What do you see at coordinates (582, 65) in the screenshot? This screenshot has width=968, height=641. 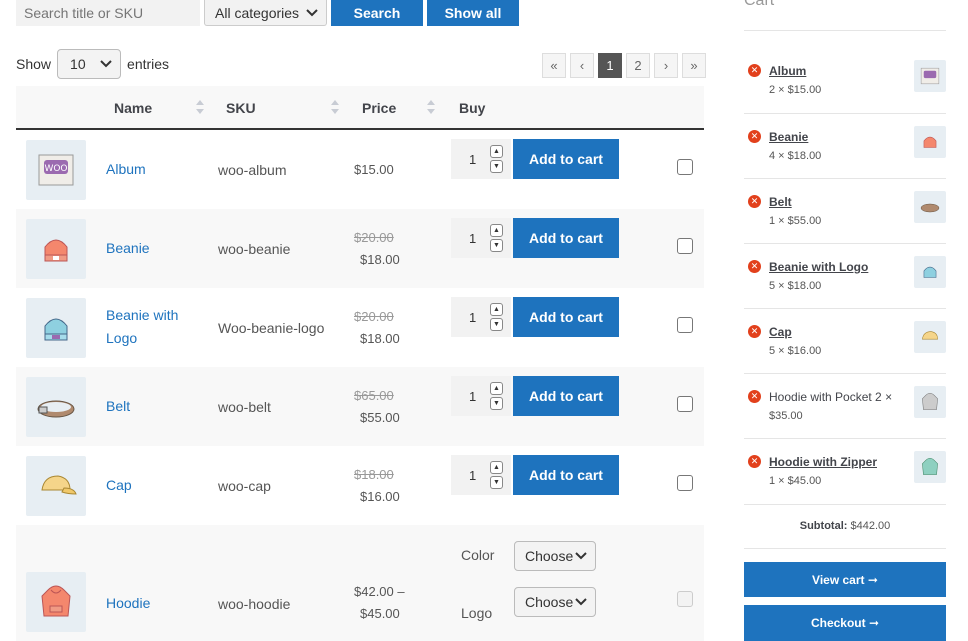 I see `page-prev-button: ‹` at bounding box center [582, 65].